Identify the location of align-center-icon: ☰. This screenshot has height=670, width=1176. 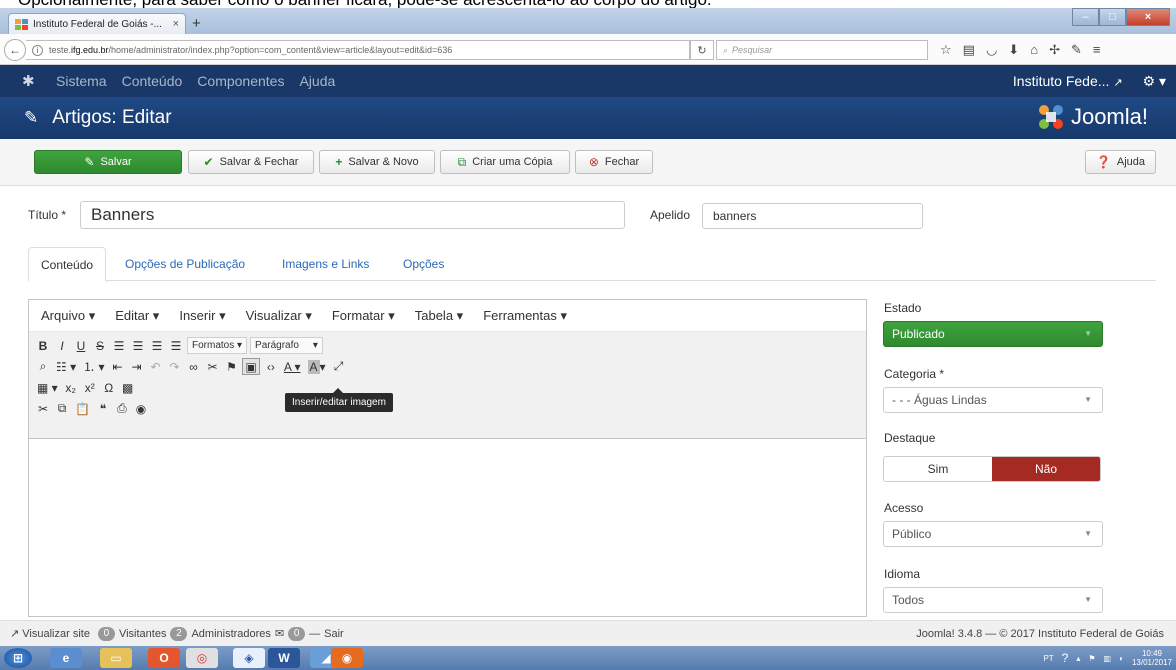
(138, 345).